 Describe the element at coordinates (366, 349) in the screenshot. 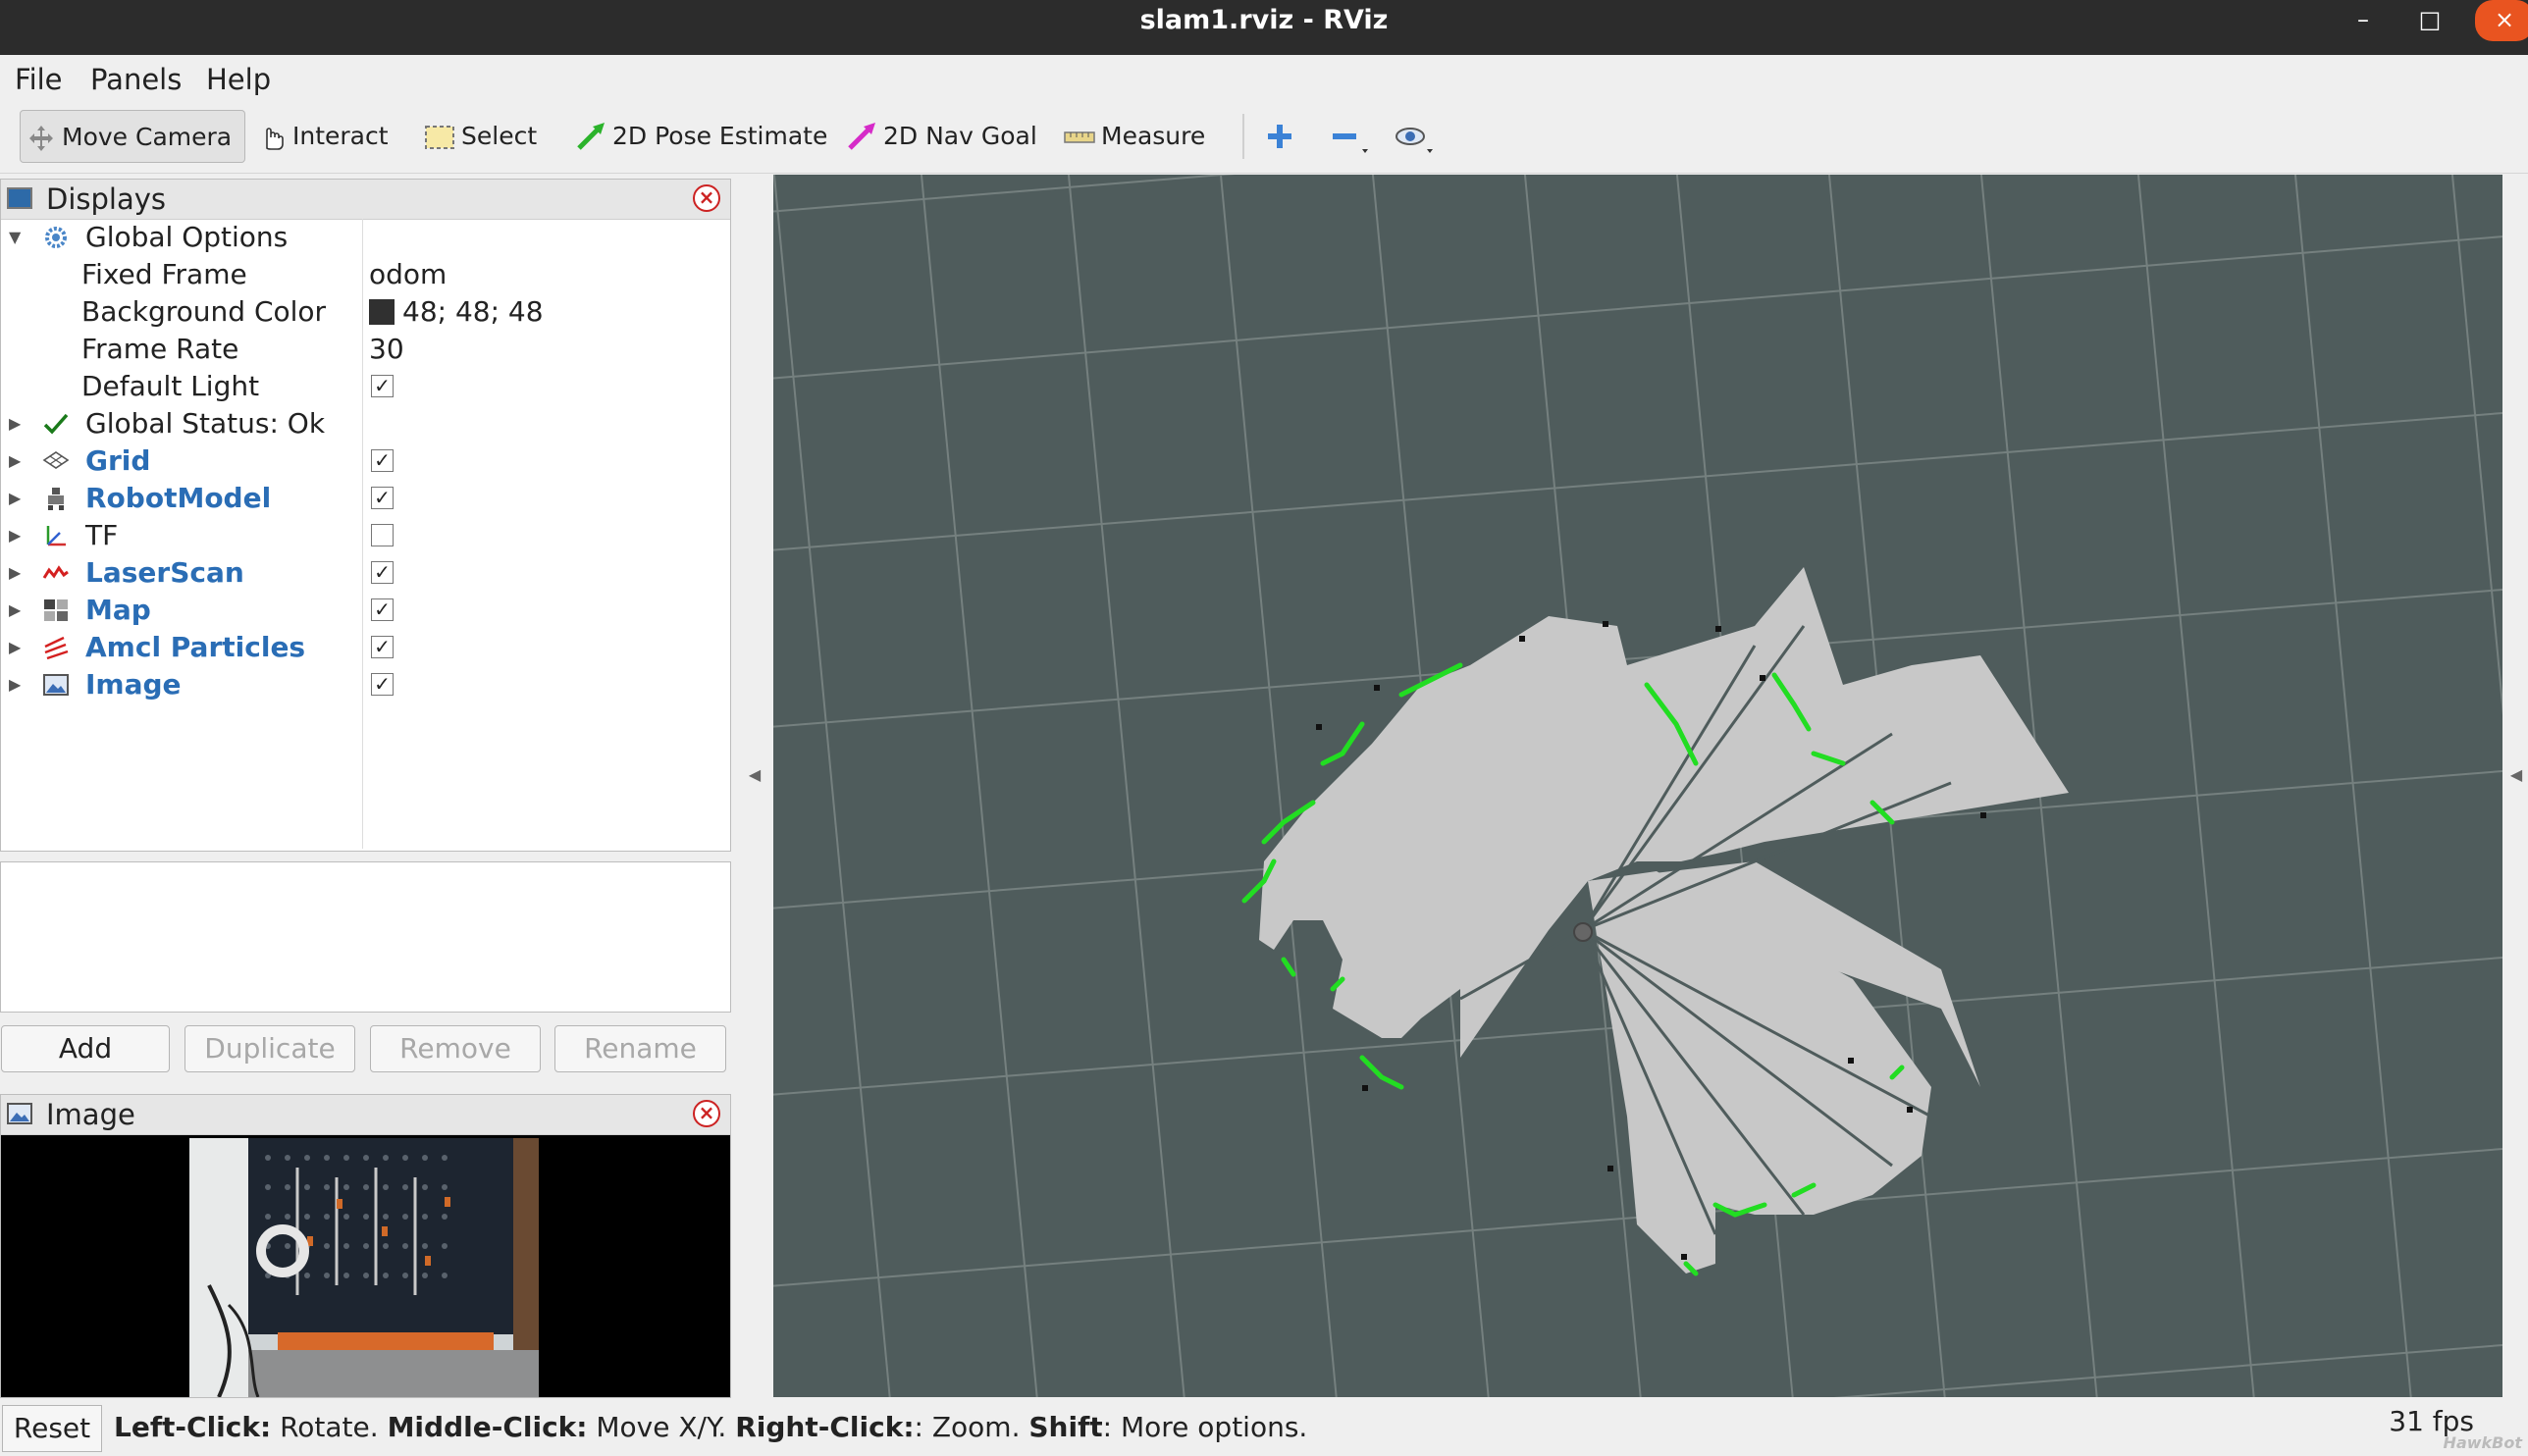

I see `tree-row-frame-rate: Frame Rate 30` at that location.